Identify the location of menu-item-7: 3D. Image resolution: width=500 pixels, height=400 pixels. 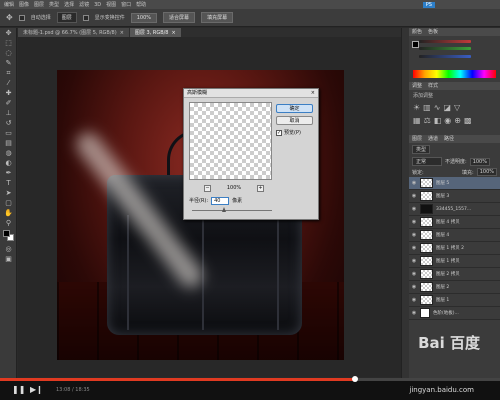
(97, 5).